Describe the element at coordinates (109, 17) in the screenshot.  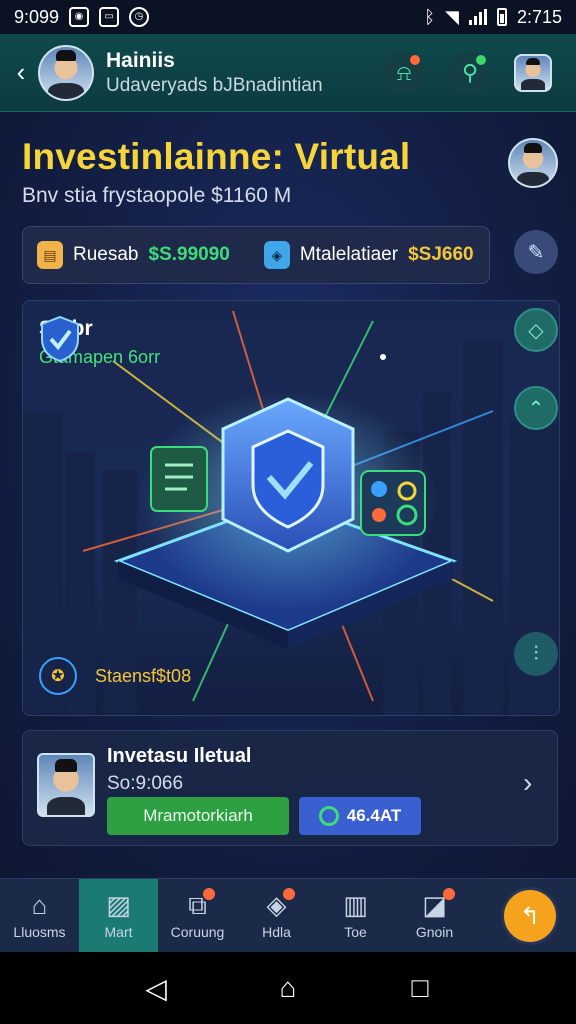
I see `screen-notification-icon: ▭` at that location.